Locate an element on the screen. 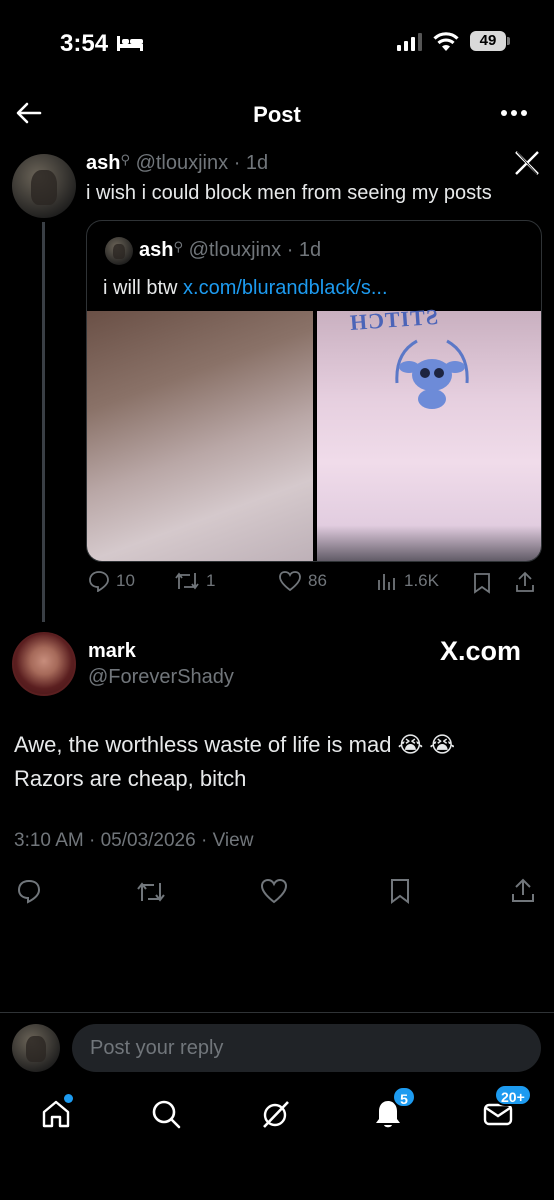 The image size is (554, 1200). author-handle: @ForeverShady is located at coordinates (161, 677).